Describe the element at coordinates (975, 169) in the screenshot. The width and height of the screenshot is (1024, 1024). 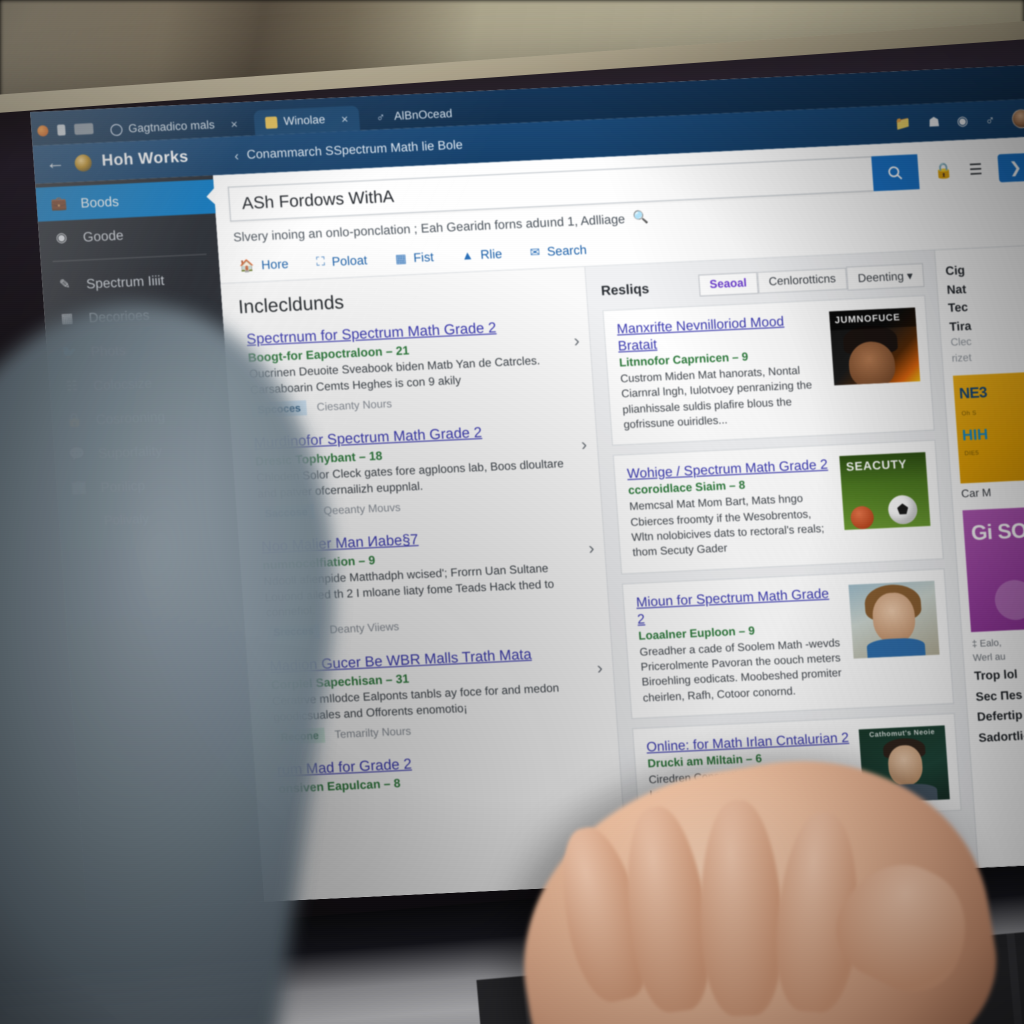
I see `hamburger-icon: ☰` at that location.